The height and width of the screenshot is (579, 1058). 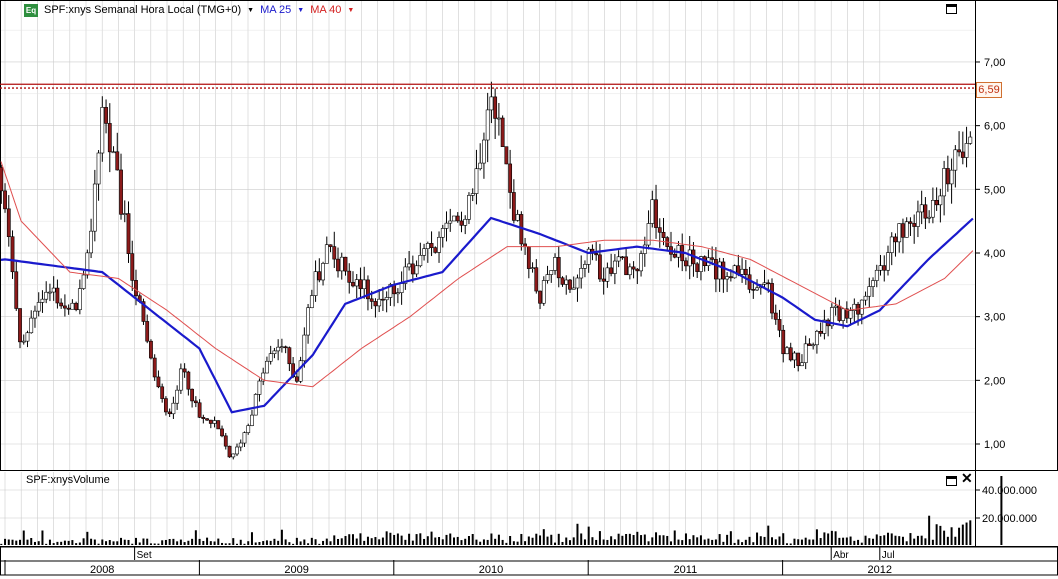 What do you see at coordinates (967, 478) in the screenshot?
I see `close-volume-panel-icon: ✕` at bounding box center [967, 478].